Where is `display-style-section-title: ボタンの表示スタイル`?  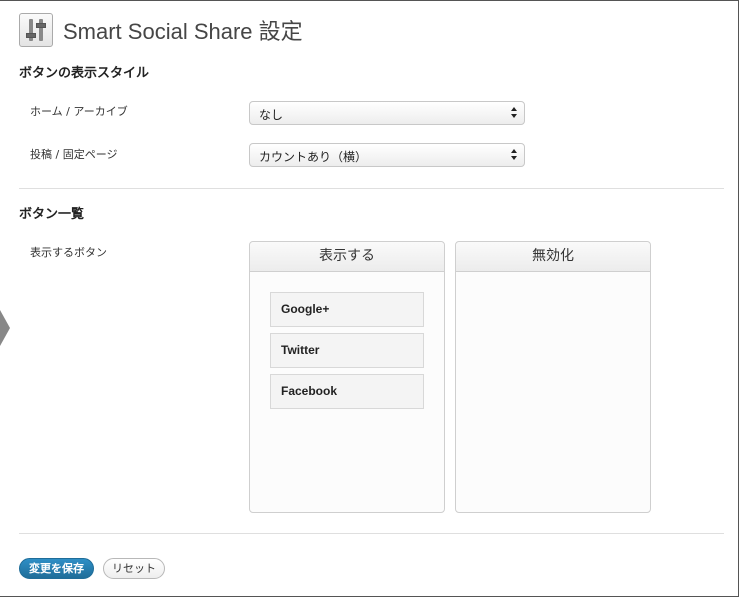 display-style-section-title: ボタンの表示スタイル is located at coordinates (84, 73).